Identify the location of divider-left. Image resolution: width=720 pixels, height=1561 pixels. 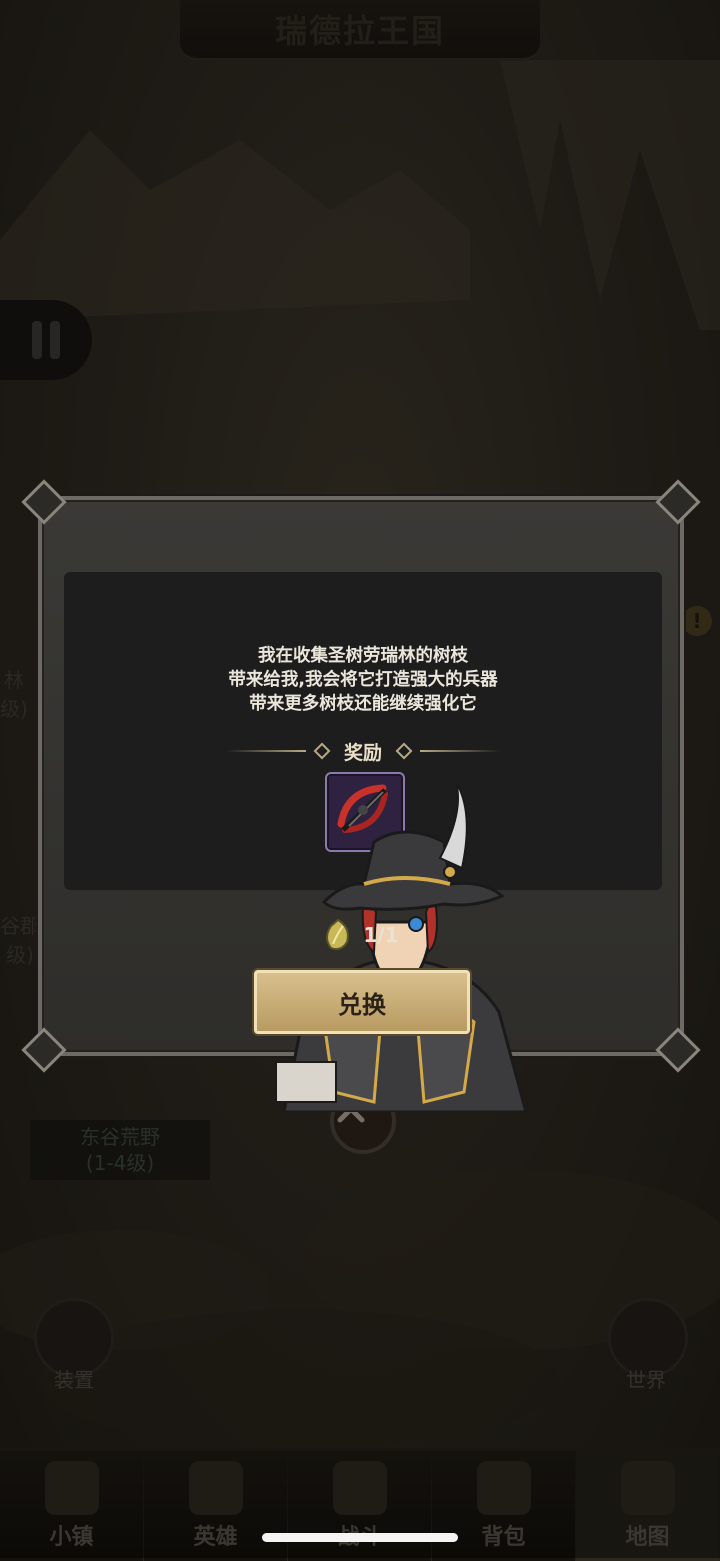
(265, 751).